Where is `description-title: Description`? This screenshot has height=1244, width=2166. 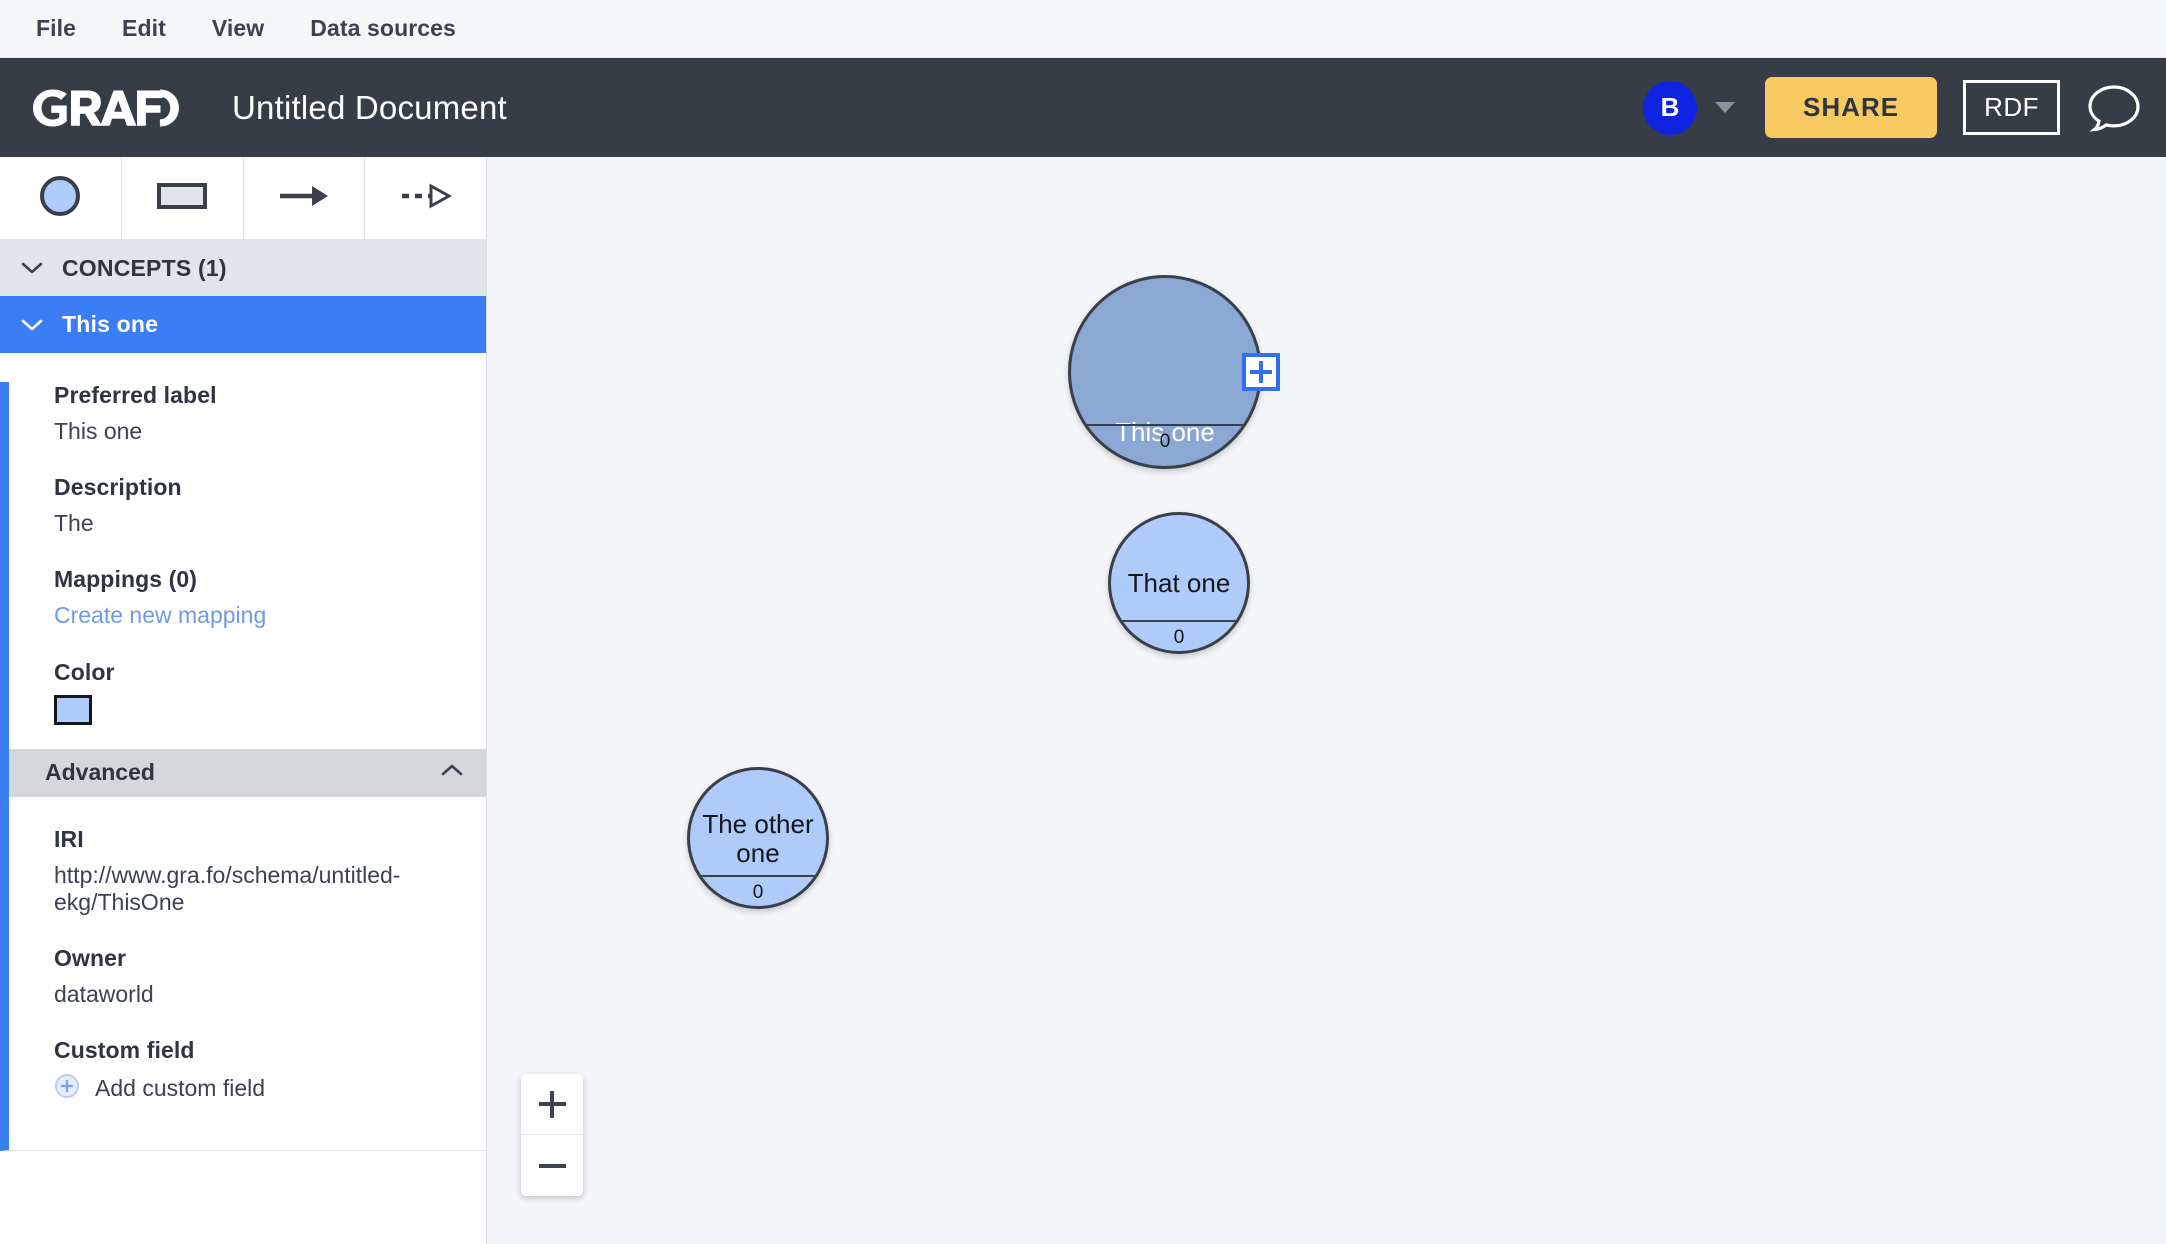
description-title: Description is located at coordinates (118, 487).